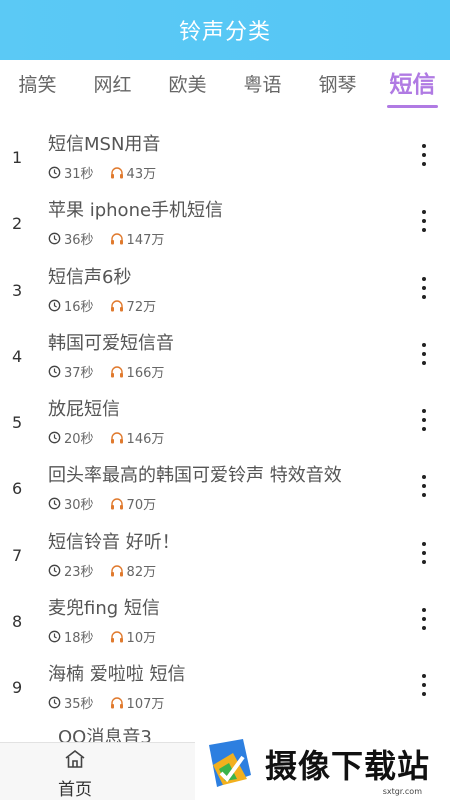 The height and width of the screenshot is (800, 450). What do you see at coordinates (141, 506) in the screenshot?
I see `play-count-value: 70万` at bounding box center [141, 506].